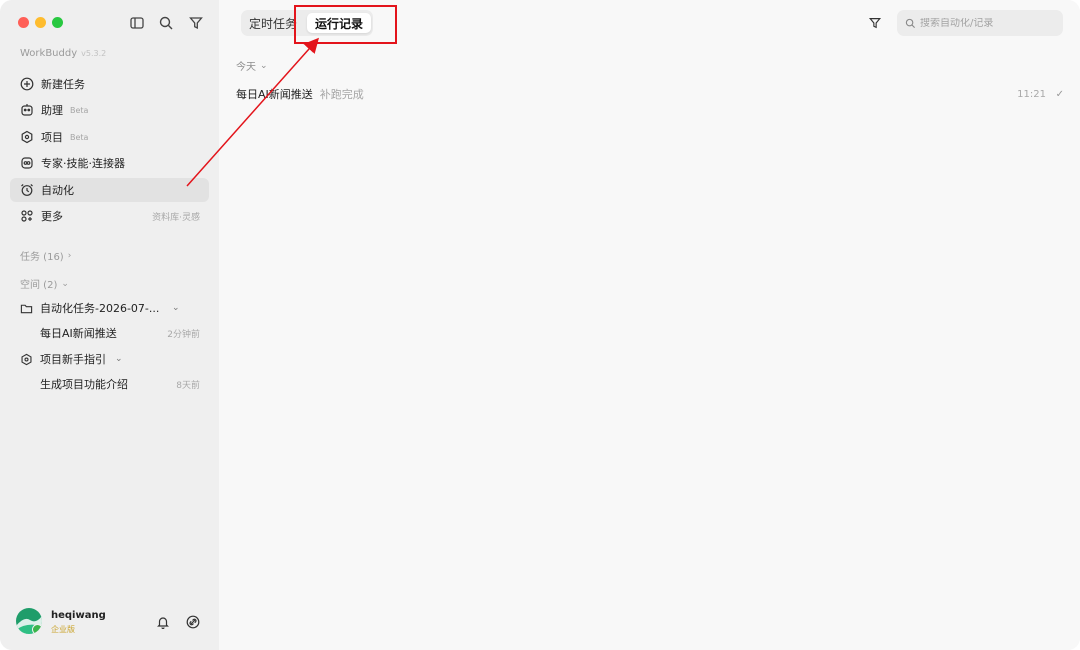 The width and height of the screenshot is (1080, 650). What do you see at coordinates (109, 110) in the screenshot?
I see `nav-assistant: 助理 Beta` at bounding box center [109, 110].